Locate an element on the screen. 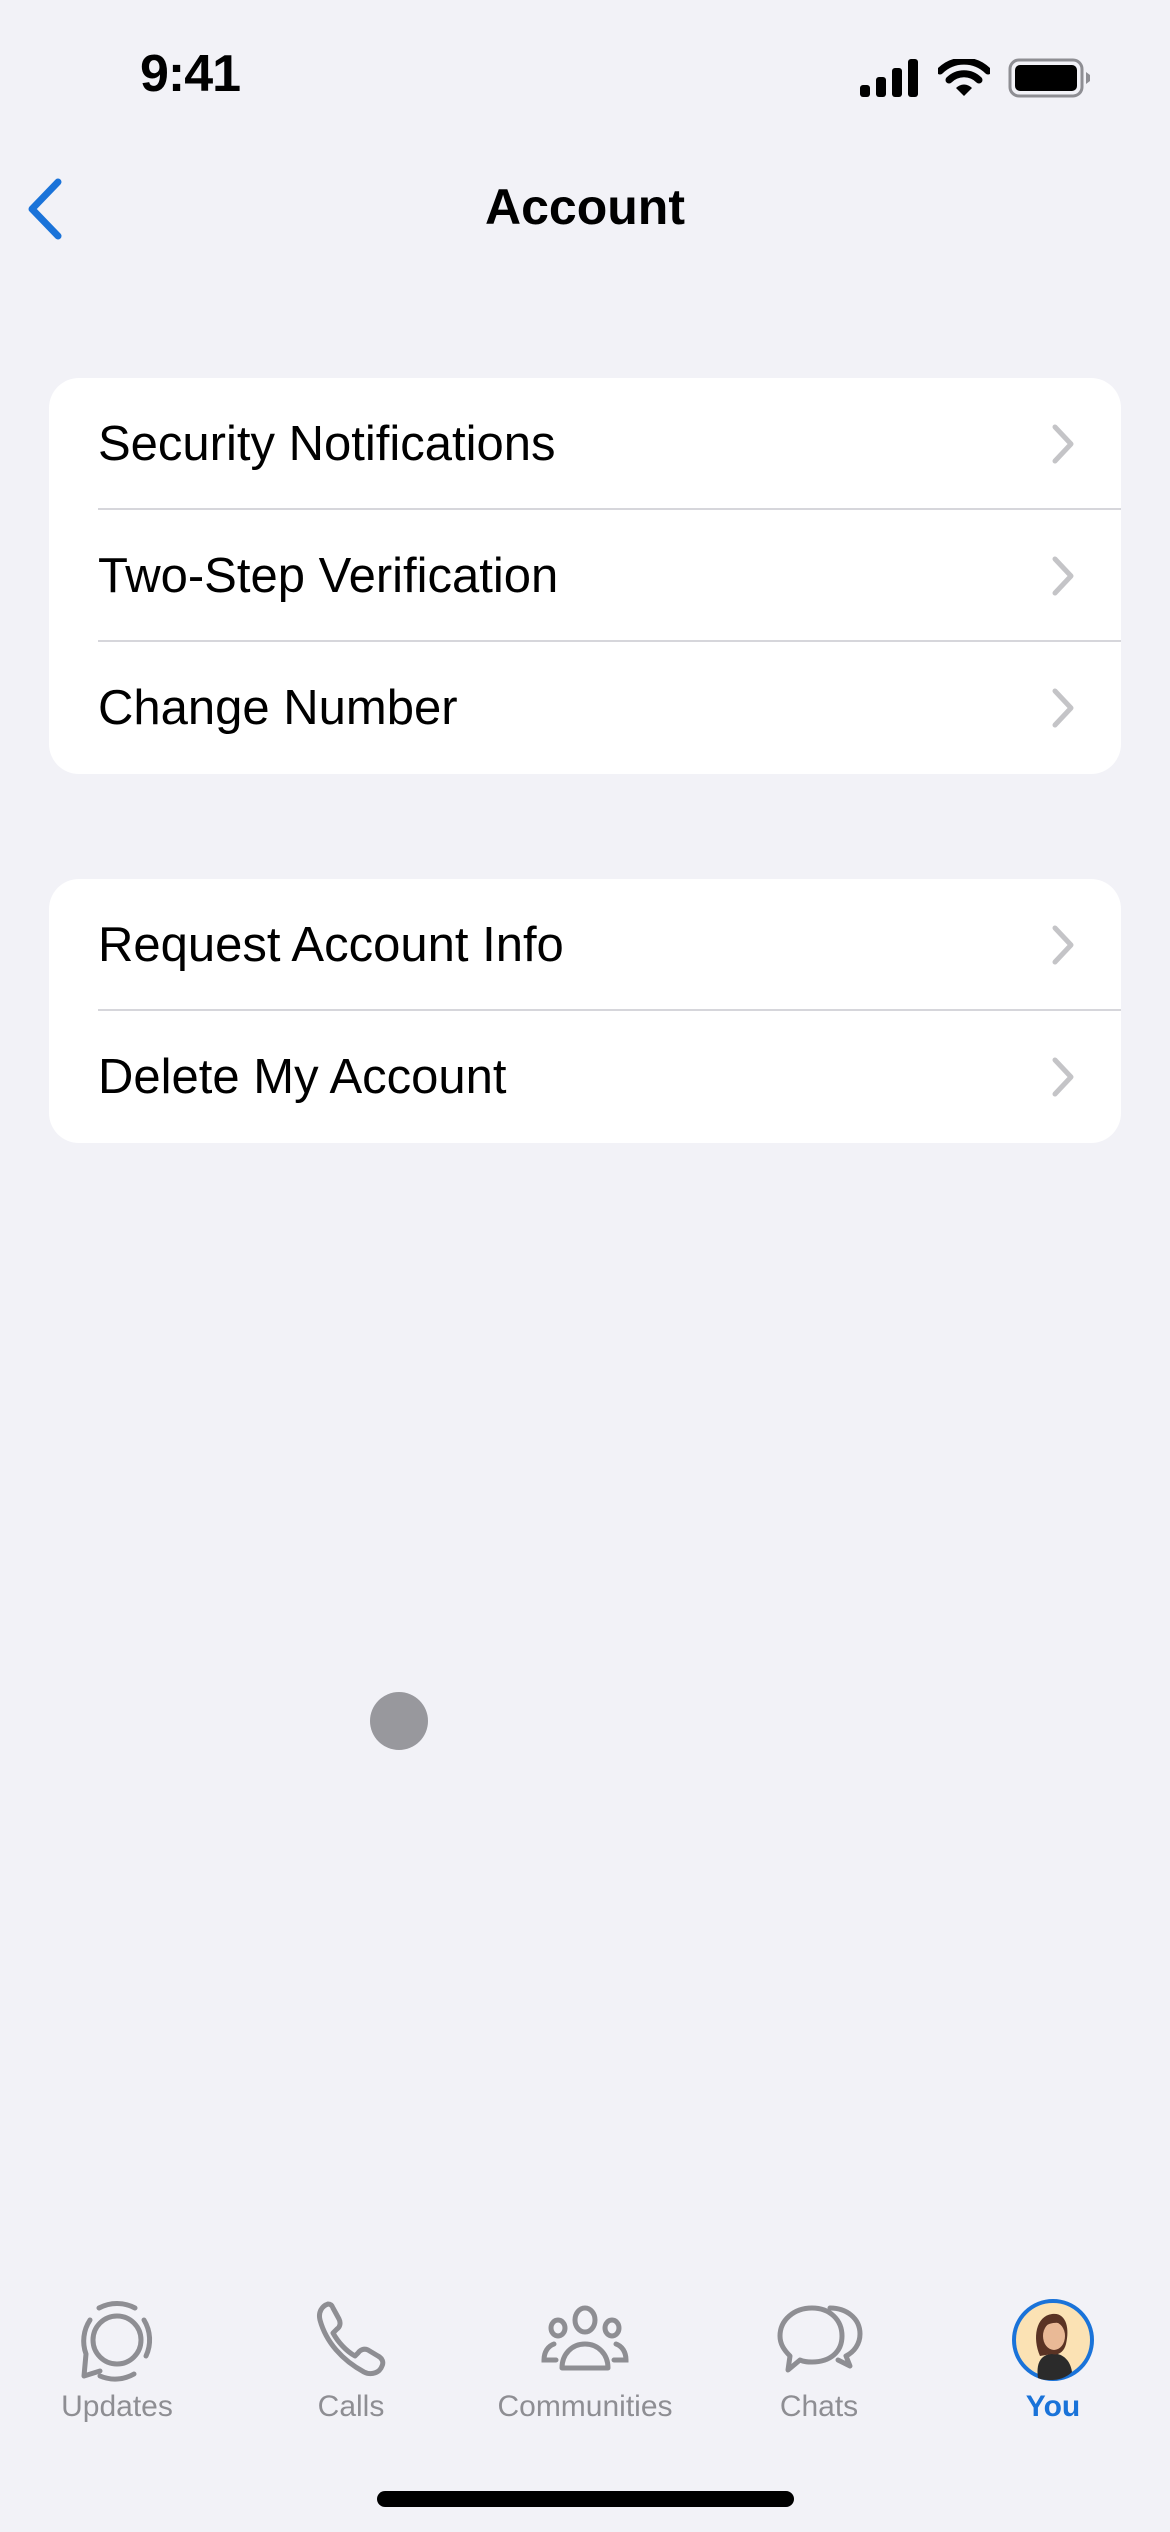 The height and width of the screenshot is (2532, 1170). chats-icon is located at coordinates (820, 2339).